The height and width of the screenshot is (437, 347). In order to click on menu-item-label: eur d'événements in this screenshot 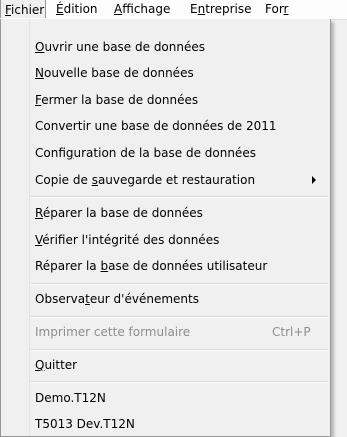, I will do `click(144, 299)`.